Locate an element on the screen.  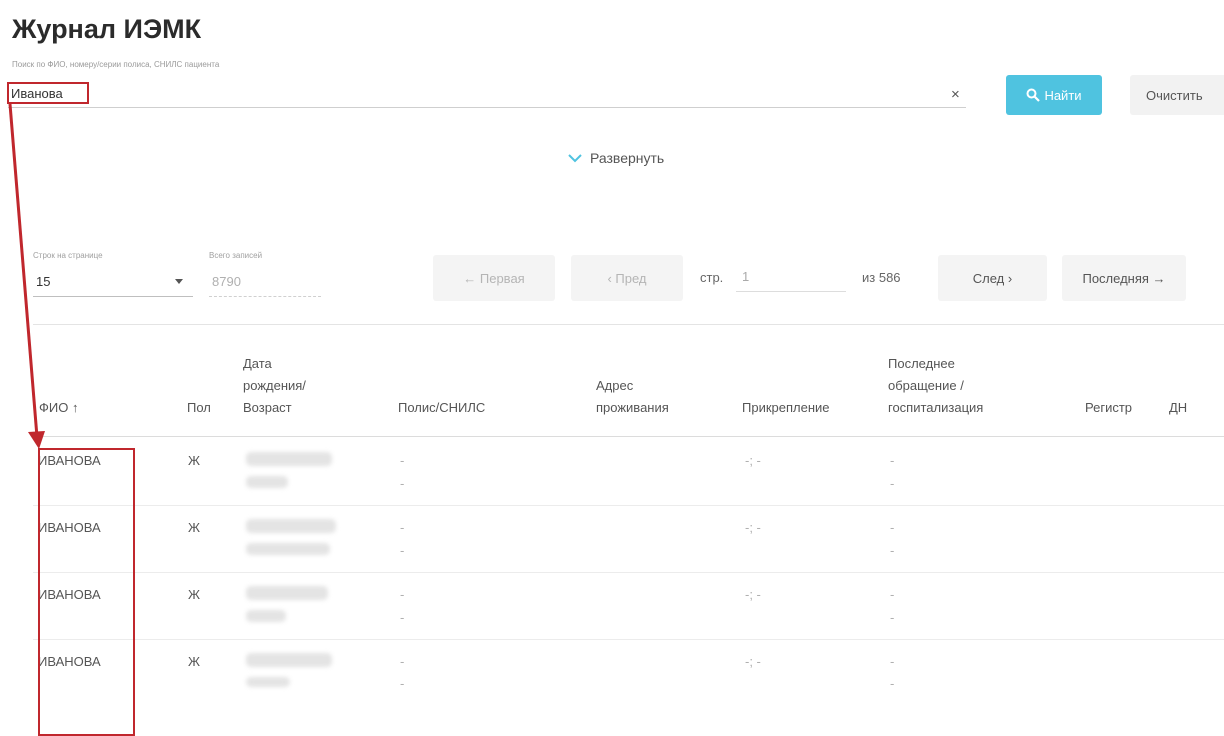
clear-button: Очистить is located at coordinates (1177, 95).